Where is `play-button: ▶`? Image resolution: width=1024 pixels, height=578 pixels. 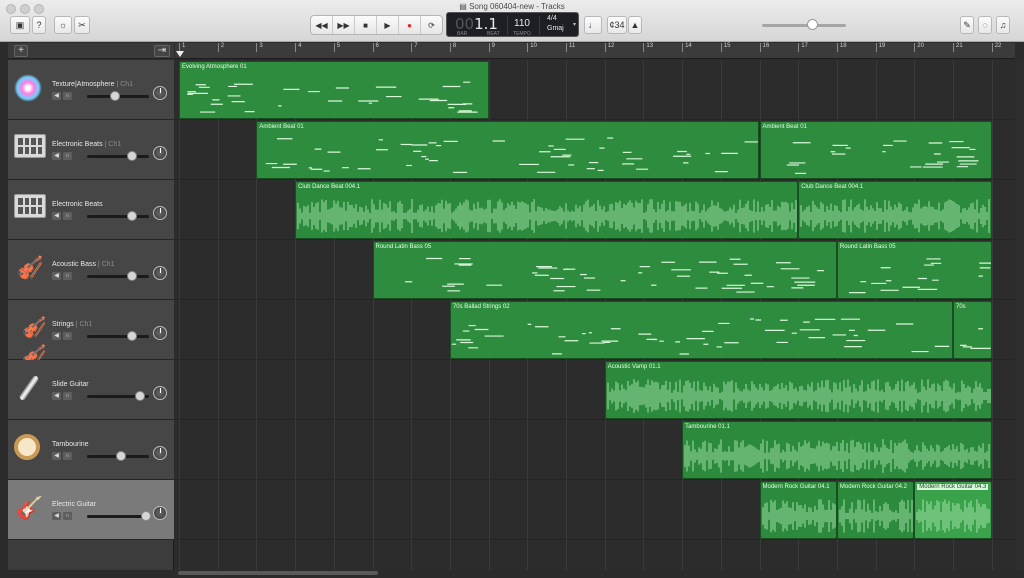 play-button: ▶ is located at coordinates (388, 25).